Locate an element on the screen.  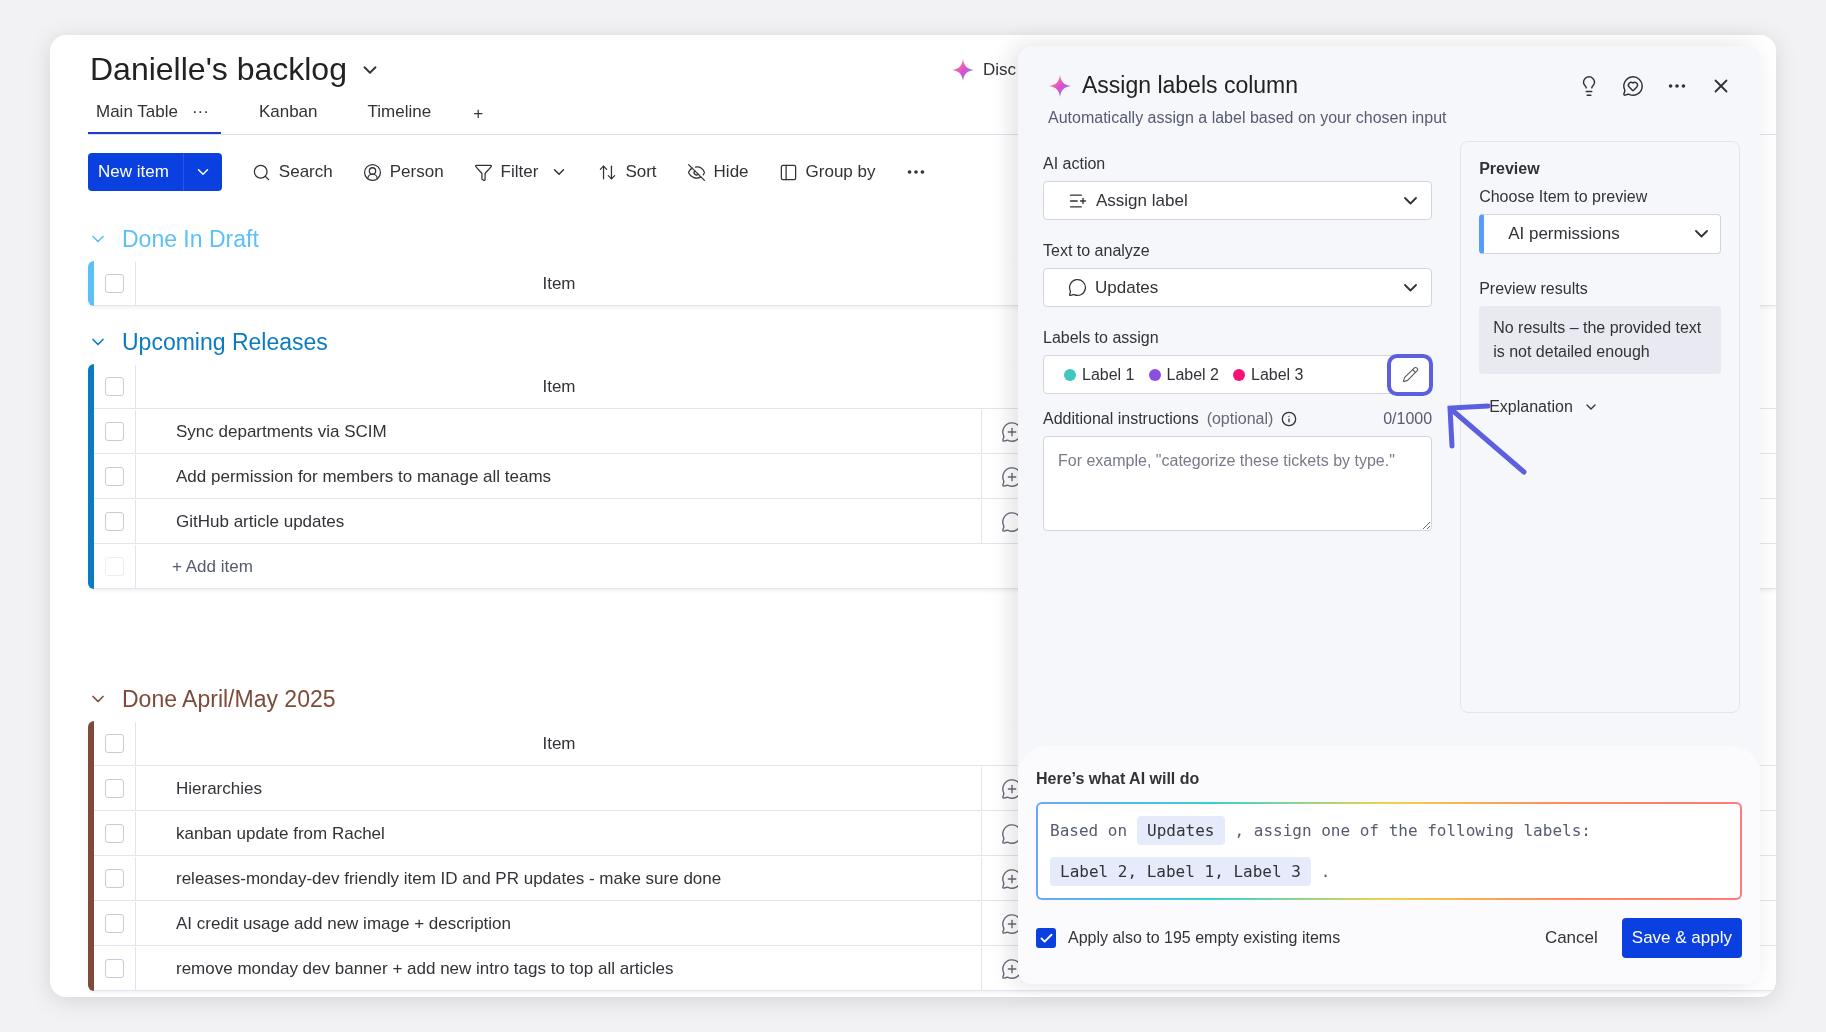
field-label: Choose Item to preview is located at coordinates (1564, 197).